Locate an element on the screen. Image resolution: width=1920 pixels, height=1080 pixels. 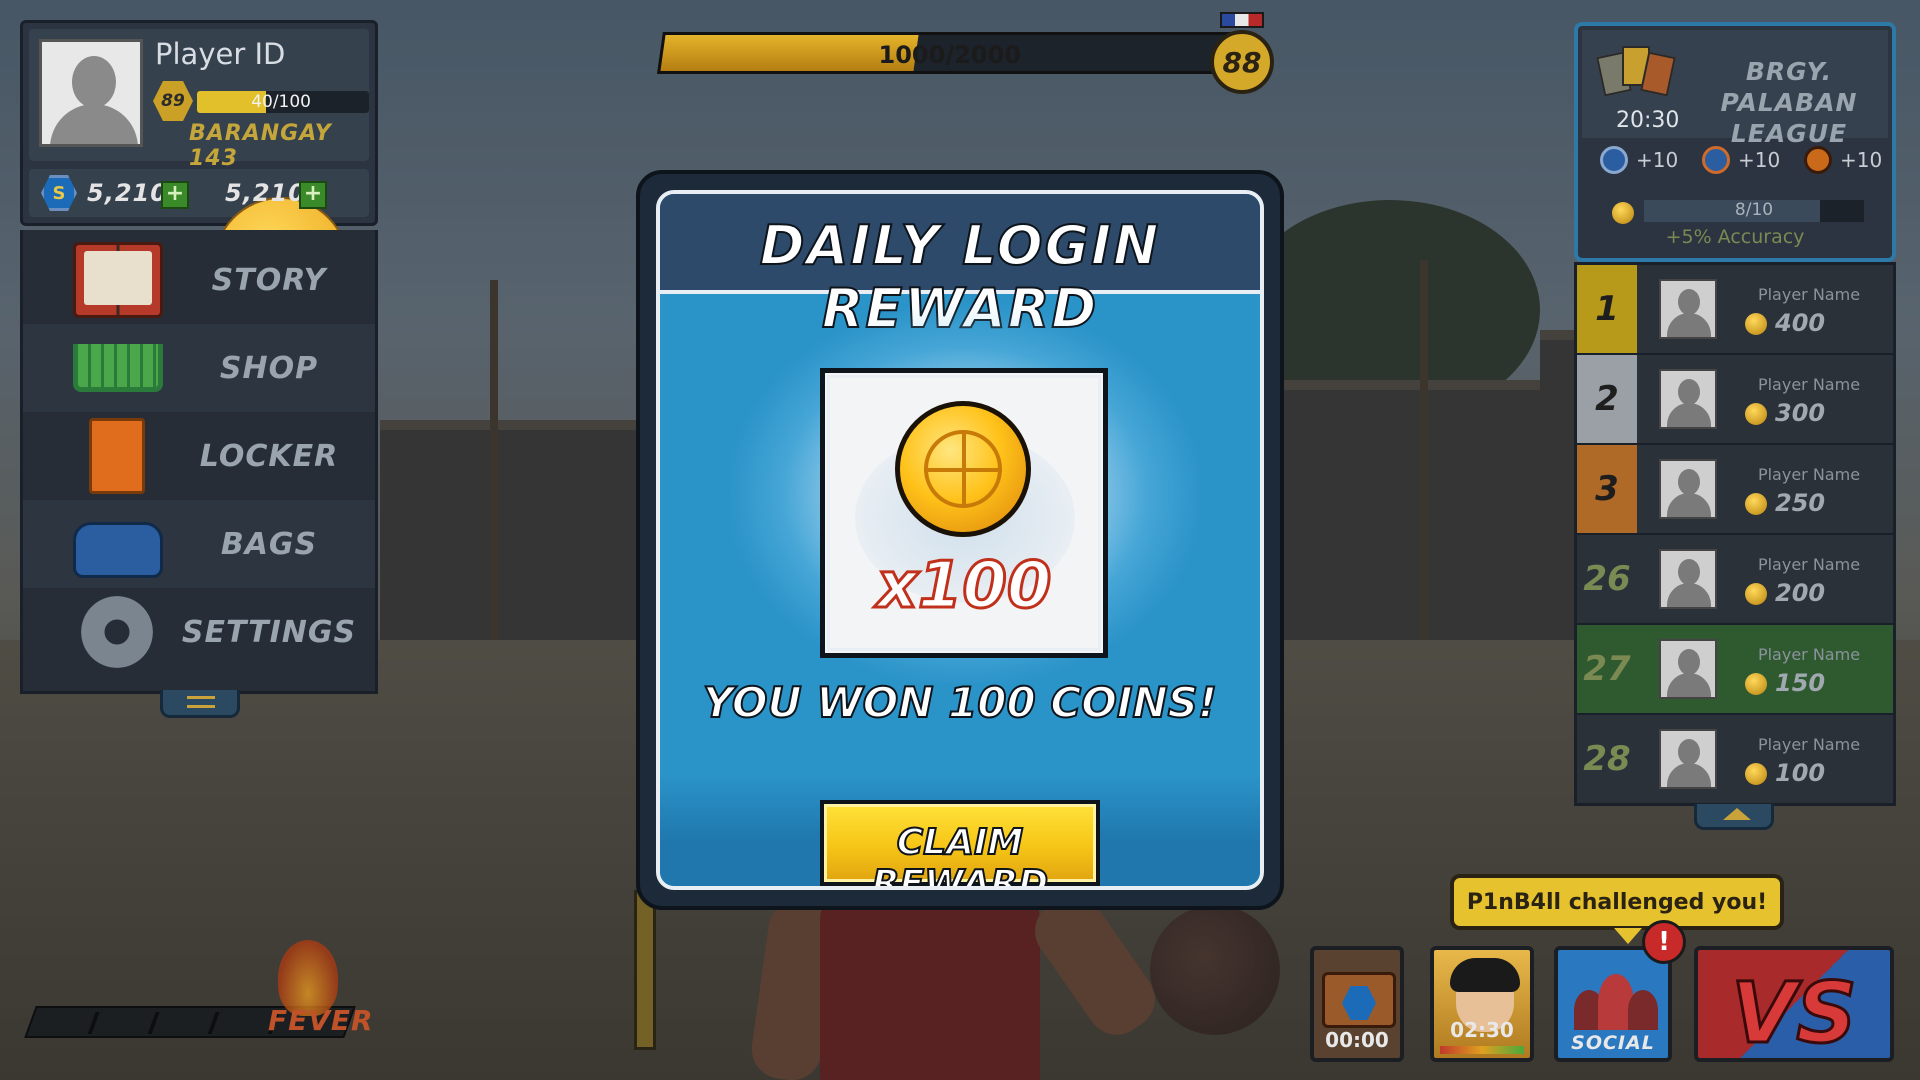
claim-reward-label: CLAIM REWARD is located at coordinates (960, 855).